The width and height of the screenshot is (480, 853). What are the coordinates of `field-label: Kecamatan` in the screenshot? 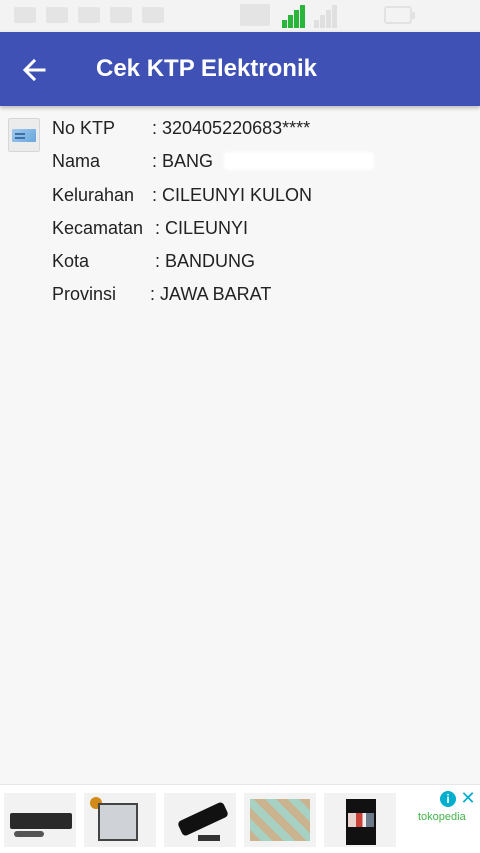 It's located at (98, 228).